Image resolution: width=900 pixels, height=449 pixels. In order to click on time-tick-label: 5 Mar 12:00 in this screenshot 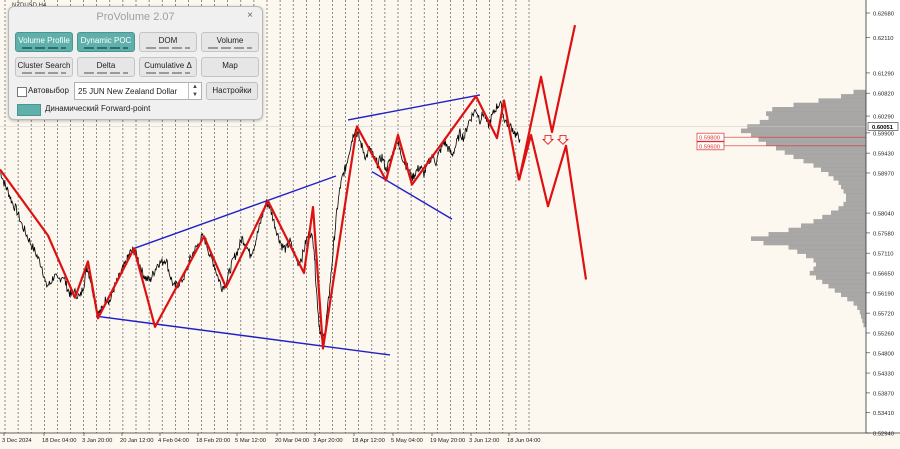, I will do `click(250, 441)`.